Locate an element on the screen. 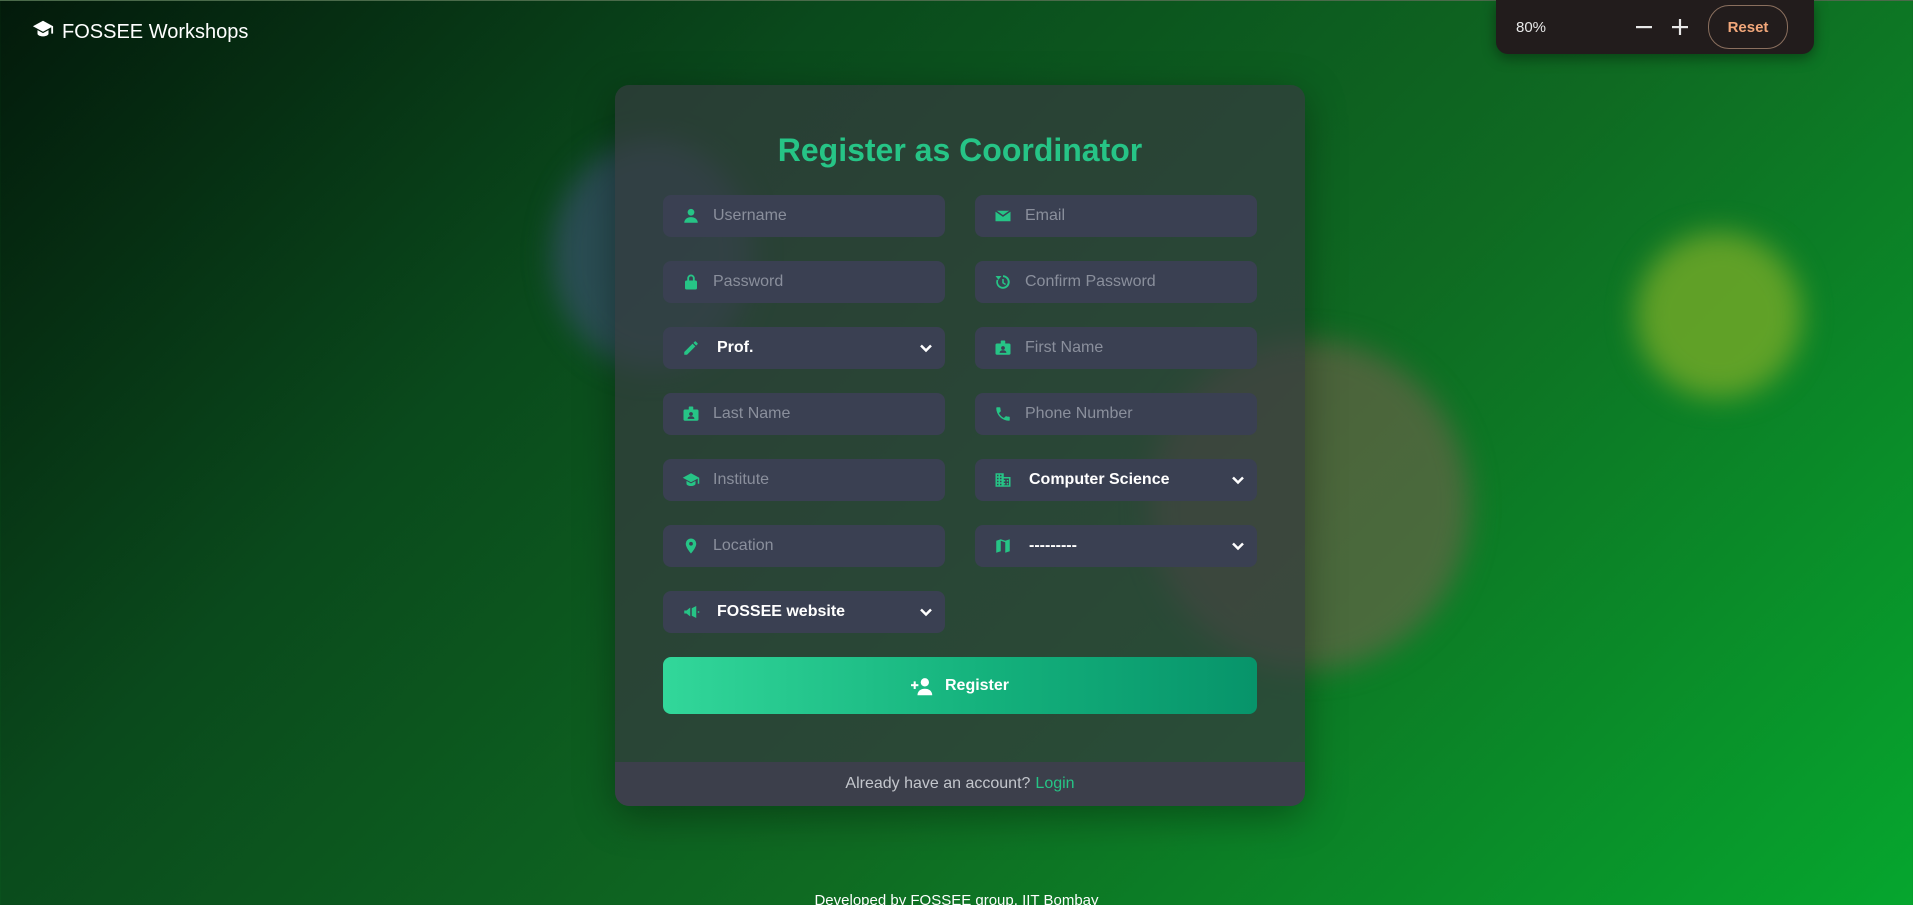 The height and width of the screenshot is (905, 1913). email-field: Email is located at coordinates (1116, 216).